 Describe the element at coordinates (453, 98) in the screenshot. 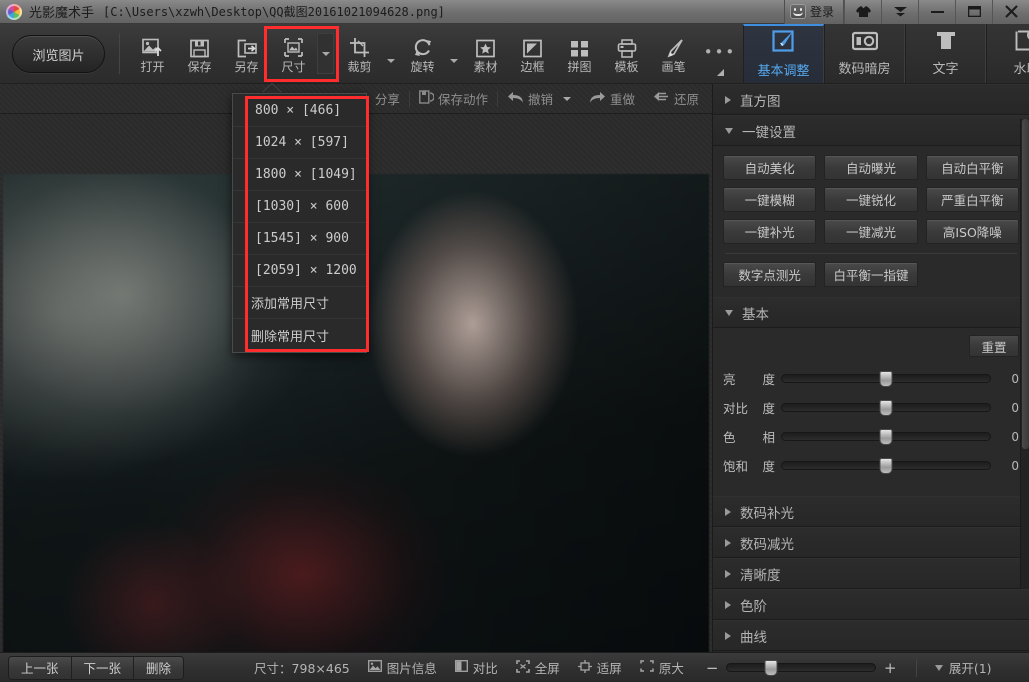

I see `save-action-button: 保存动作` at that location.